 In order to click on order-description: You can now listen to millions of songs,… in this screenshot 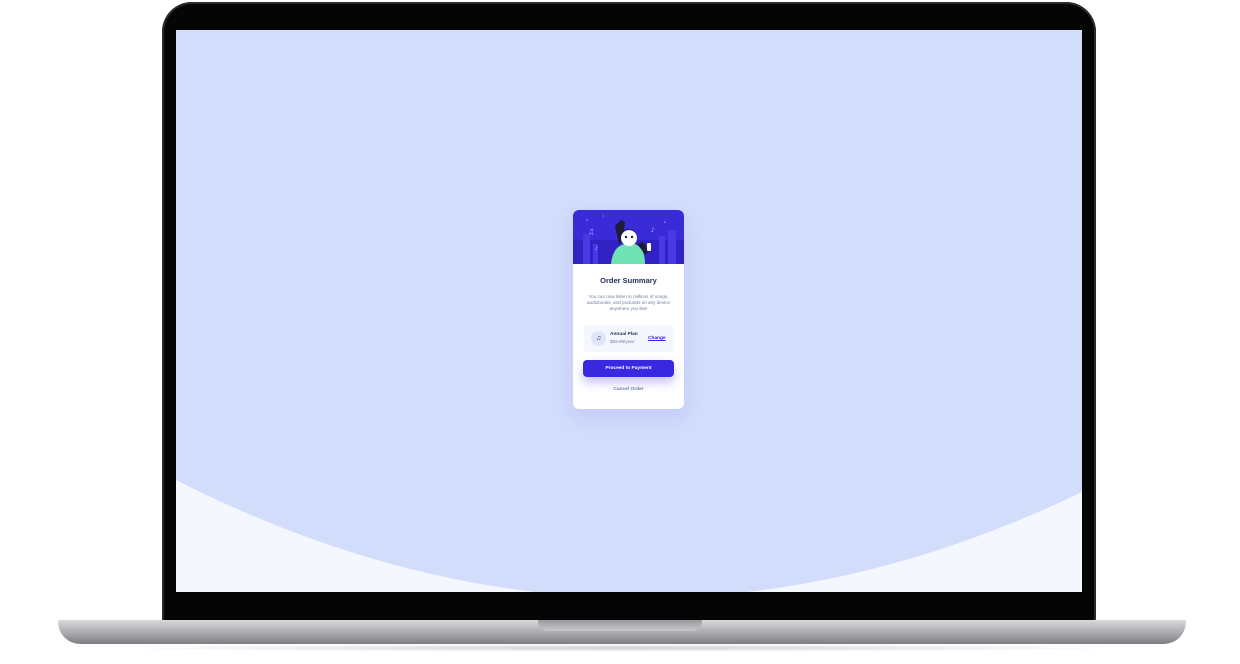, I will do `click(629, 303)`.